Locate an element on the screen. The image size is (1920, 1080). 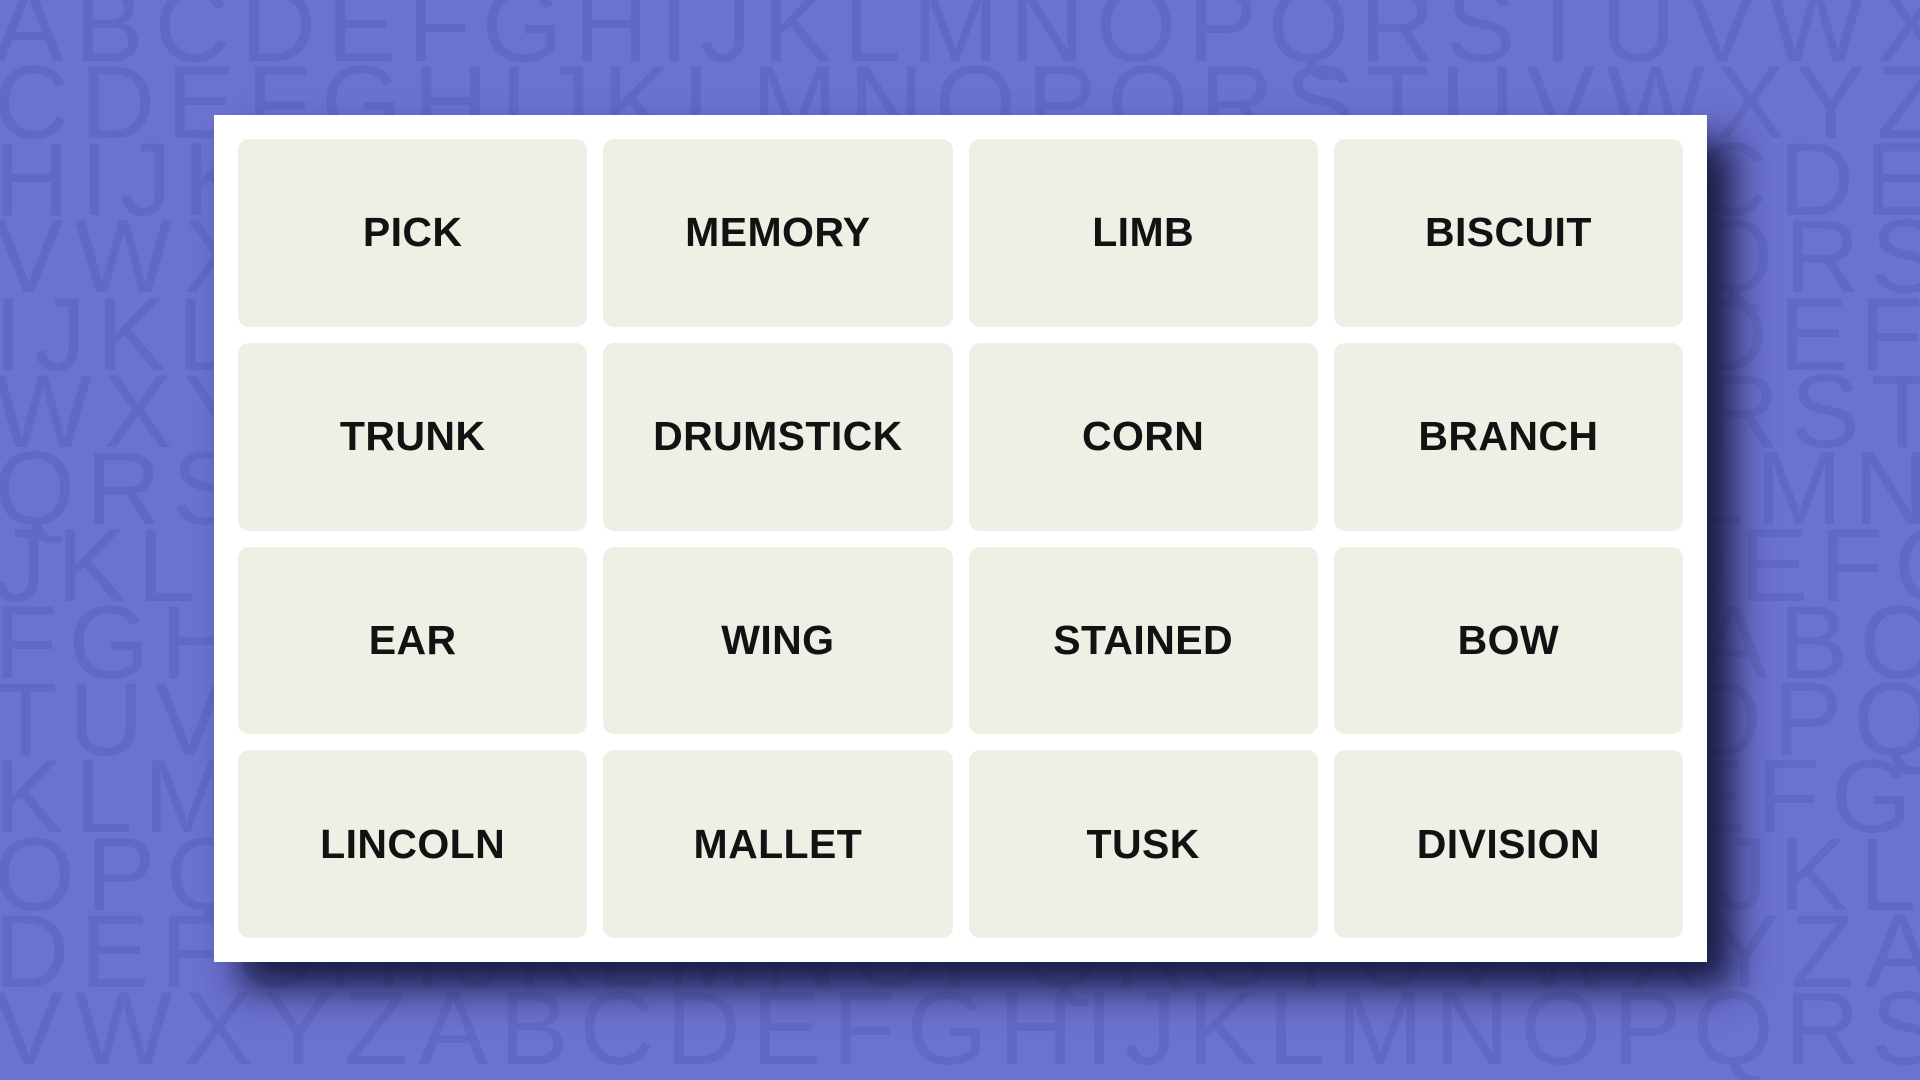
word-tile: TRUNK is located at coordinates (413, 436).